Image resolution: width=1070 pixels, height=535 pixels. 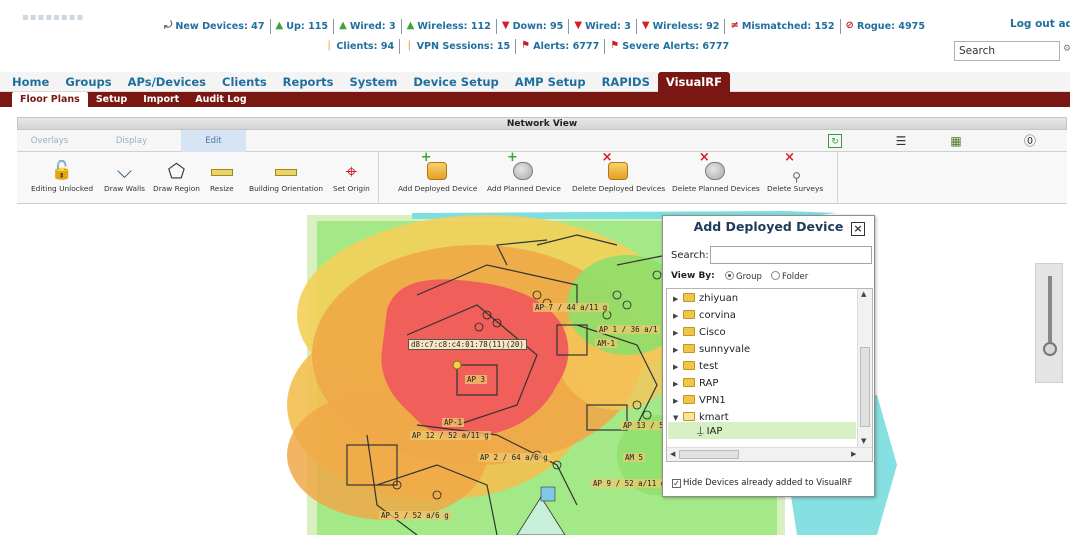 I want to click on set-origin-button: ⌖ Set Origin, so click(x=351, y=180).